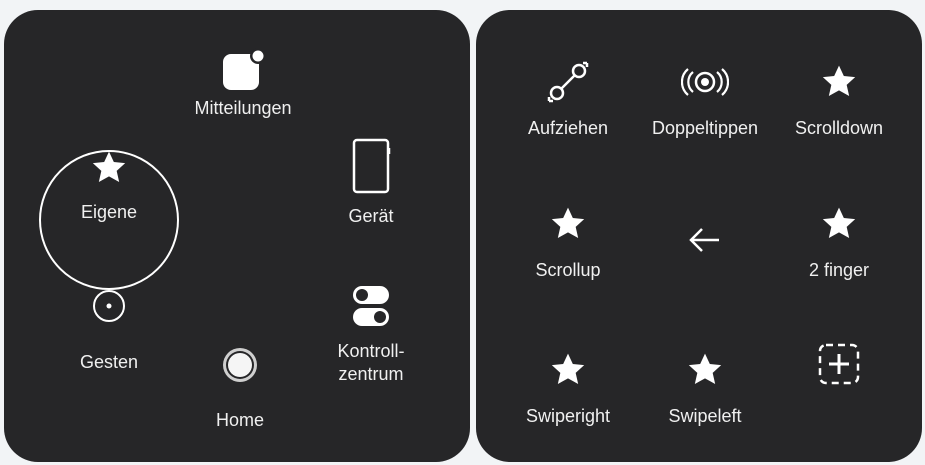 Image resolution: width=925 pixels, height=465 pixels. What do you see at coordinates (371, 374) in the screenshot?
I see `menu-item-label-line2: zentrum` at bounding box center [371, 374].